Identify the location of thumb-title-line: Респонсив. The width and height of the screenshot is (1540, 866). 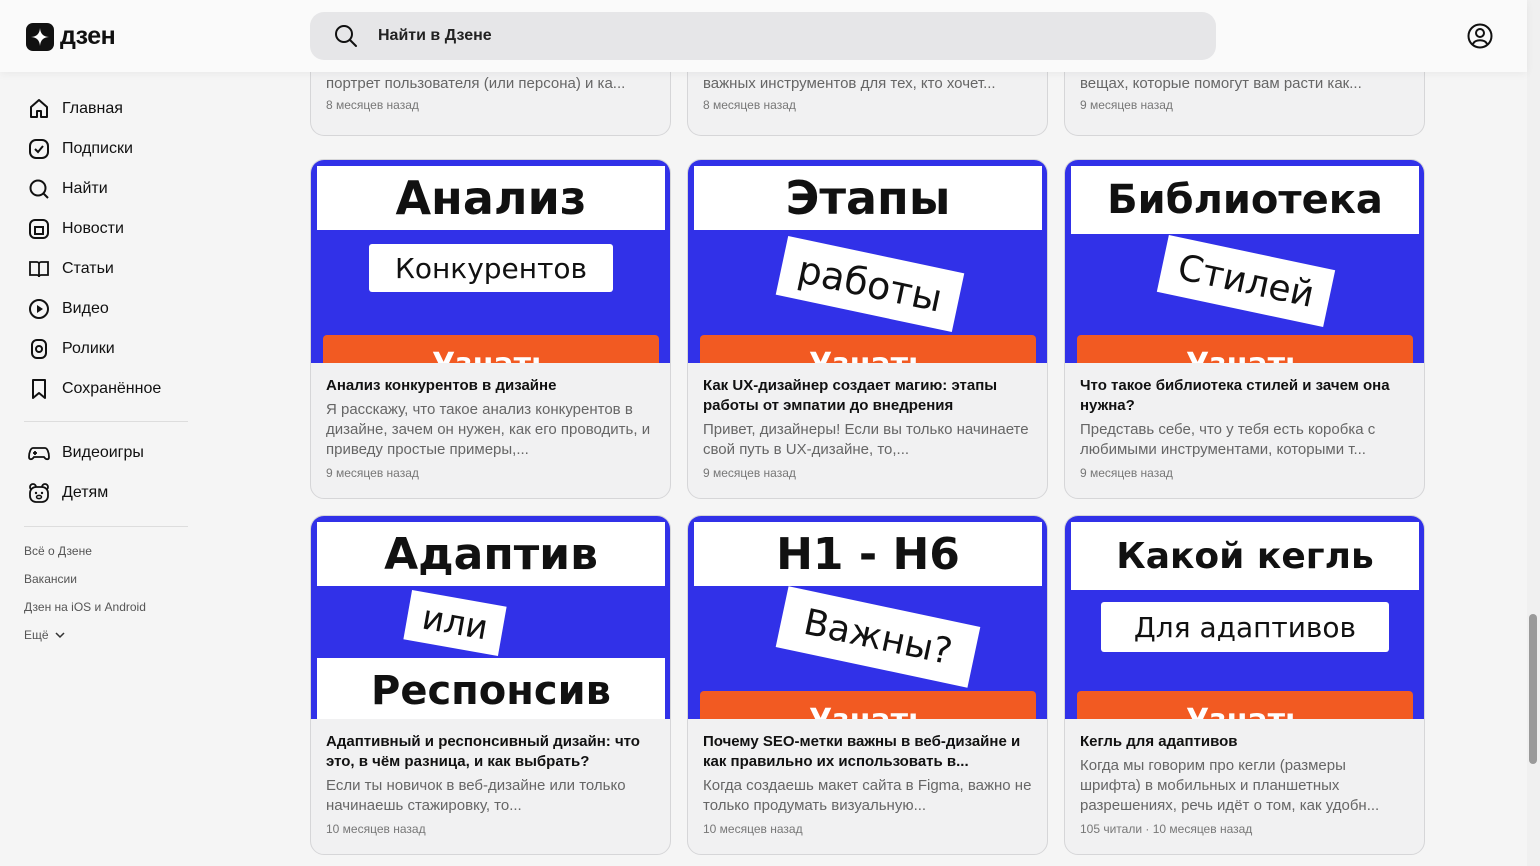
(491, 688).